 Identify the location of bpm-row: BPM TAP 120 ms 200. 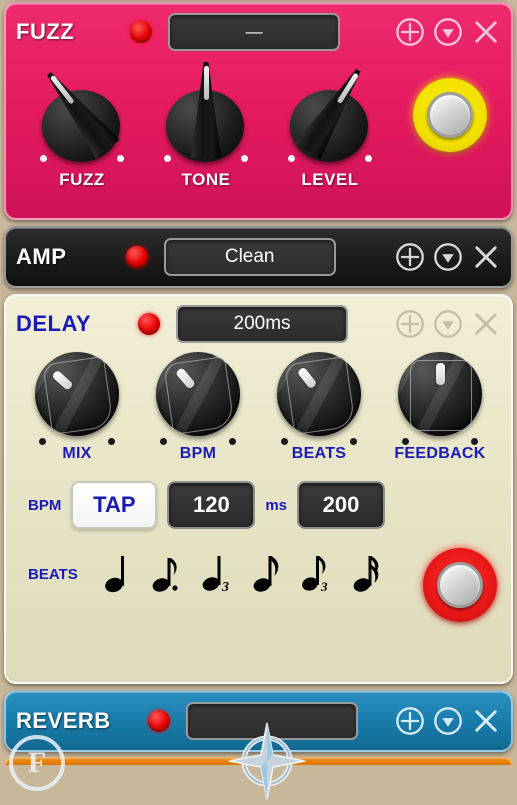
(258, 505).